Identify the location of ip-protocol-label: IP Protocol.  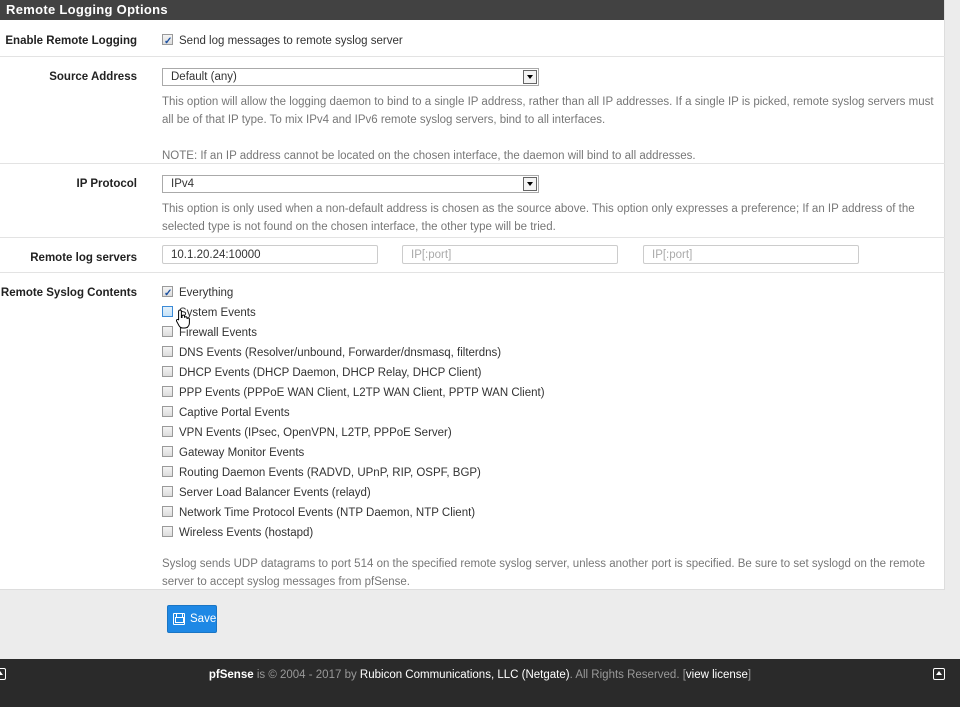
(107, 184).